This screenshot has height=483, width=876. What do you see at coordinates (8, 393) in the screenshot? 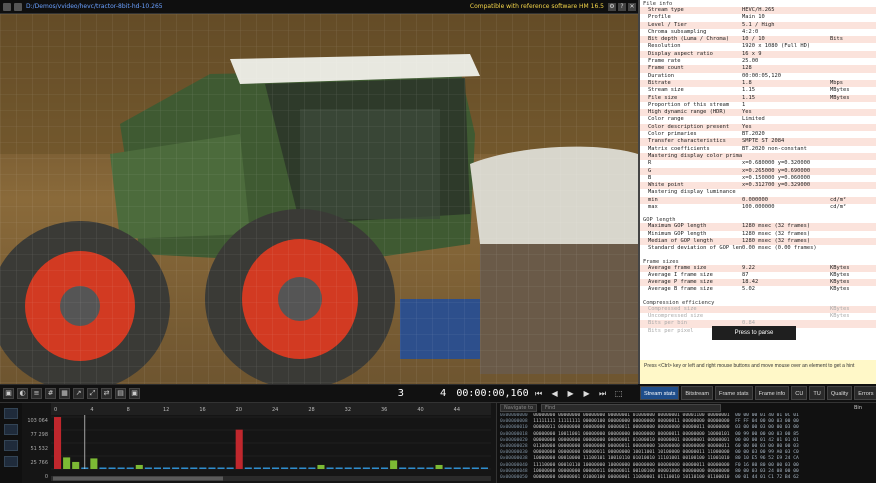
I see `layout-icon: ▣` at bounding box center [8, 393].